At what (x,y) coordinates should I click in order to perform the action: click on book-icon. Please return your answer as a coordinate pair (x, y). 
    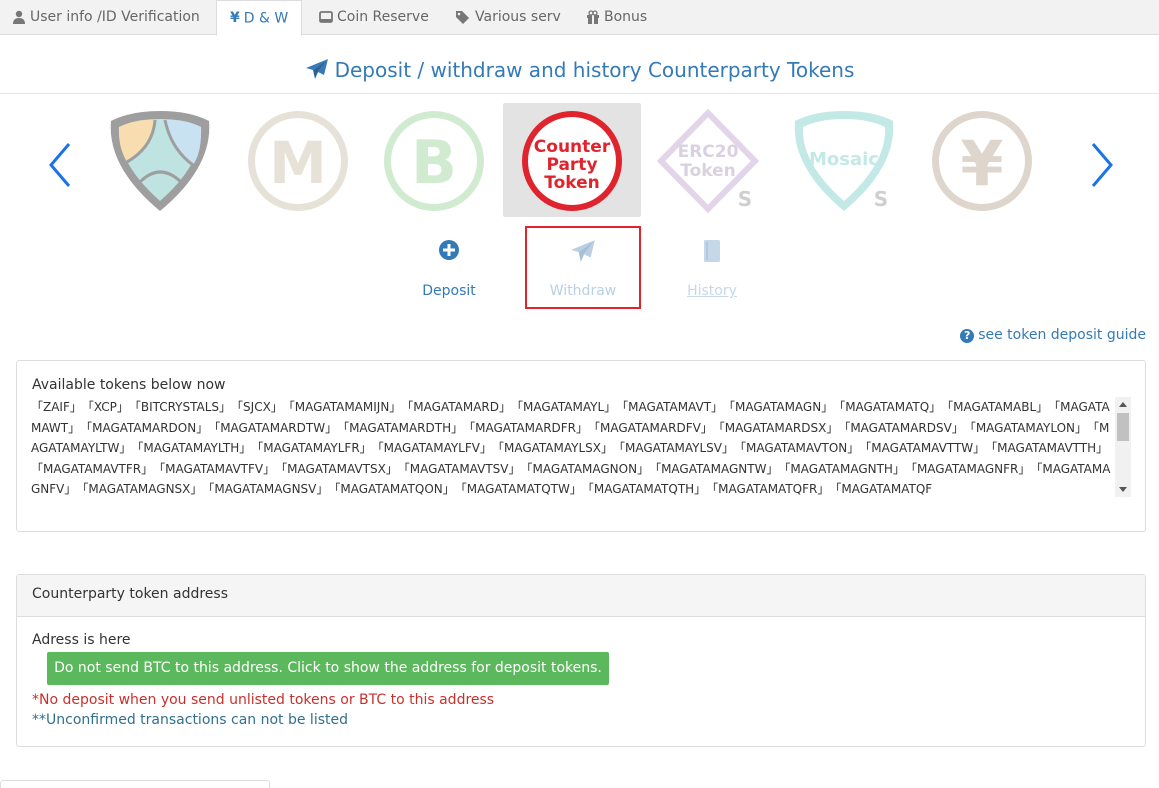
    Looking at the image, I should click on (712, 251).